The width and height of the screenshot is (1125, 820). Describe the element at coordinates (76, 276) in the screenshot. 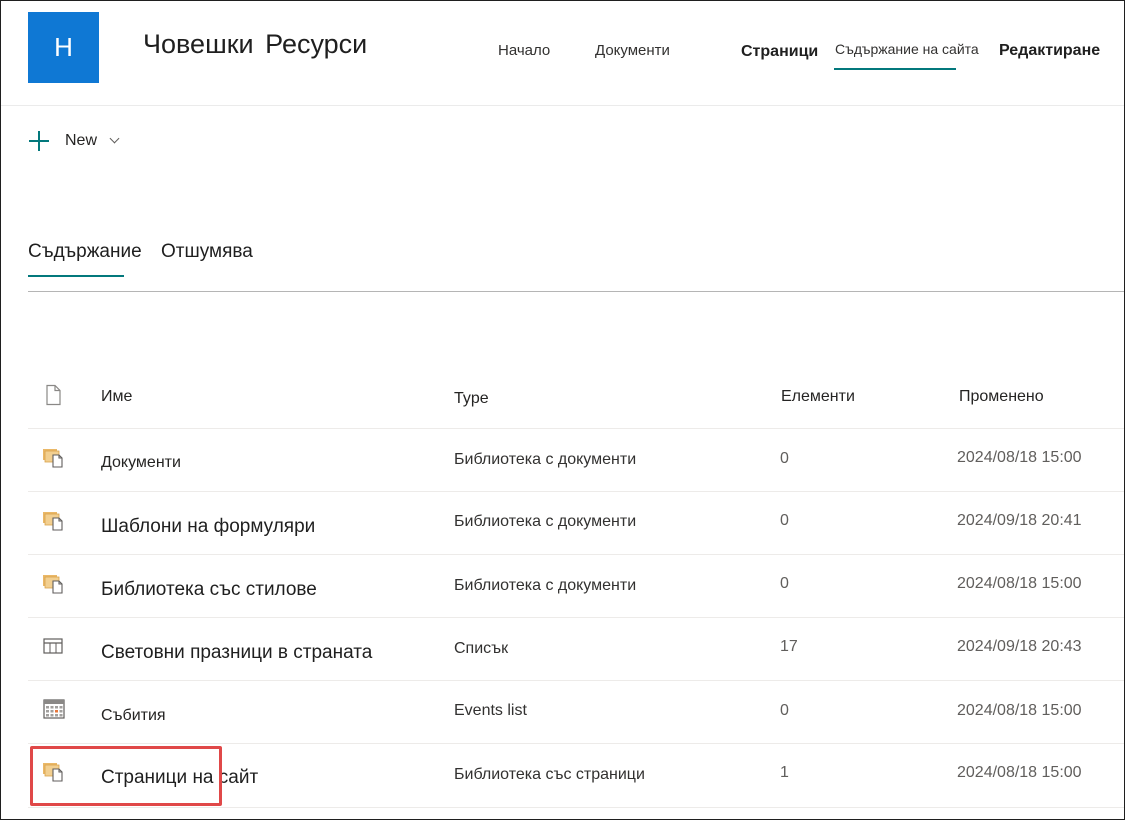

I see `tab-active-indicator` at that location.